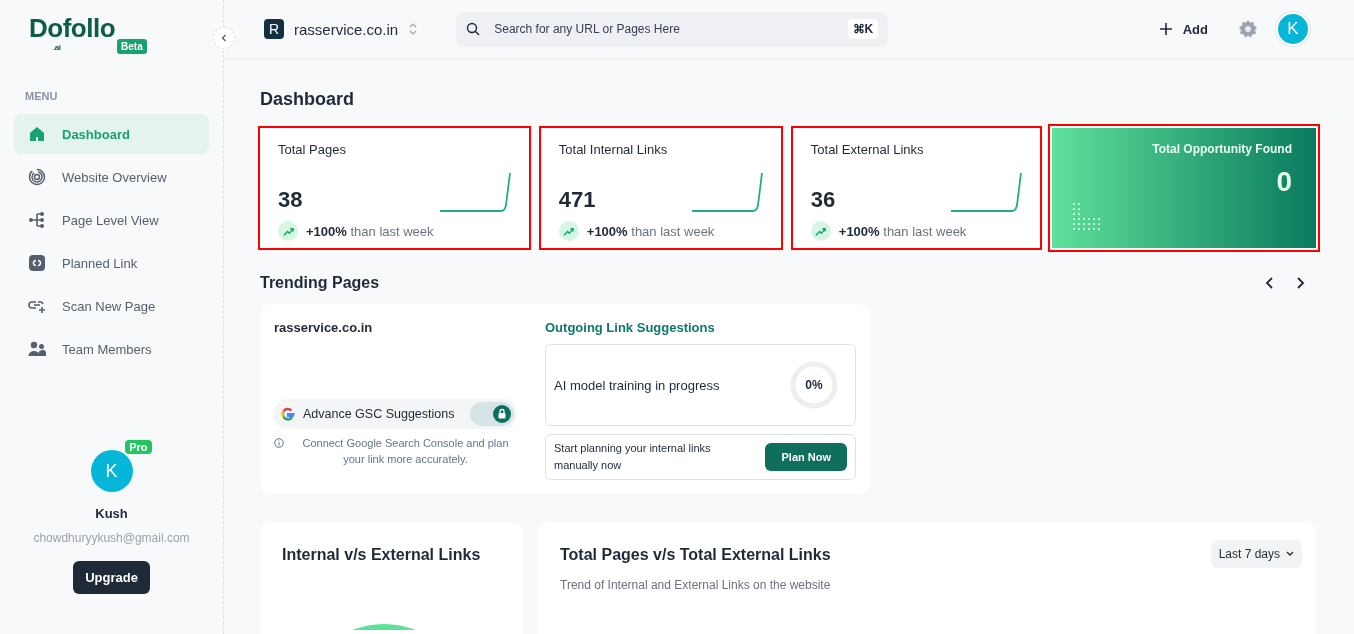 Image resolution: width=1354 pixels, height=634 pixels. I want to click on gsc-note: Connect Google Search Console and plan your link more accurately., so click(405, 451).